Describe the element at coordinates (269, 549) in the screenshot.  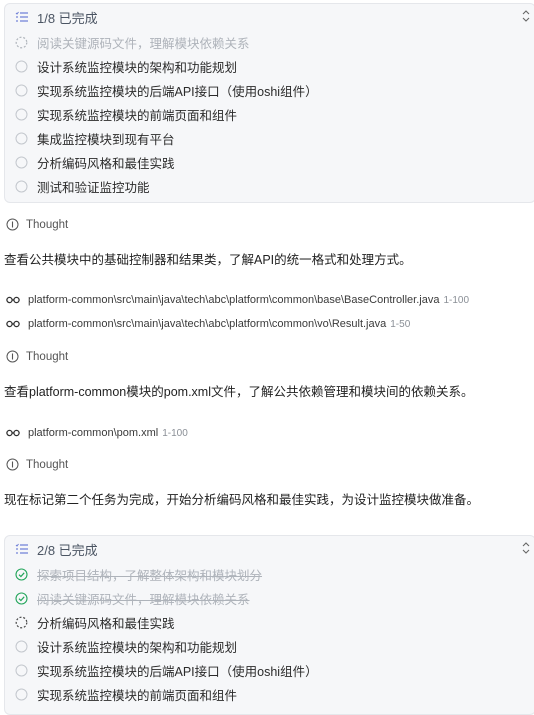
I see `todo-panel-header: 2/8 已完成` at that location.